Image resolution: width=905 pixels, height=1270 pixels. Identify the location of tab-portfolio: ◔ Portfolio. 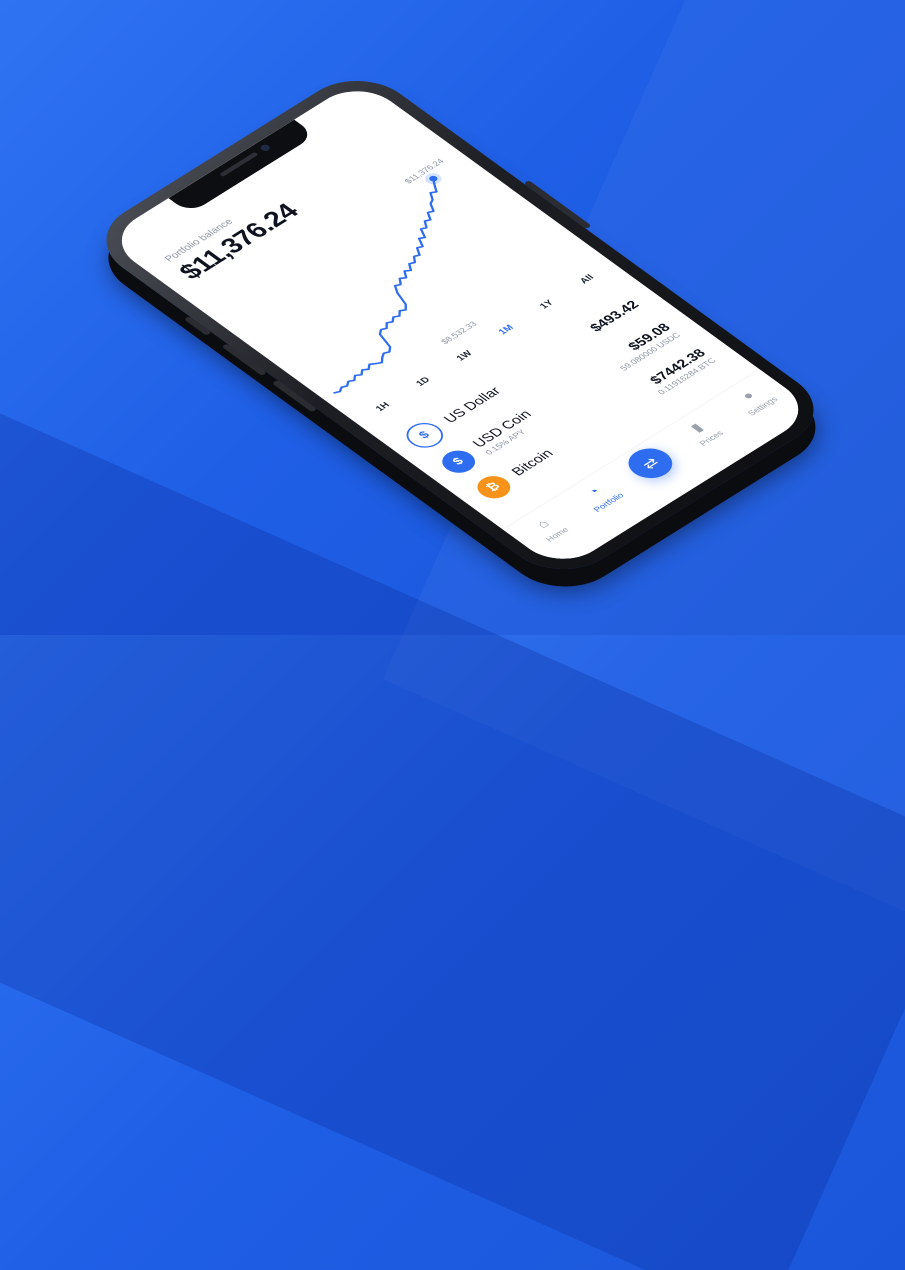
(600, 496).